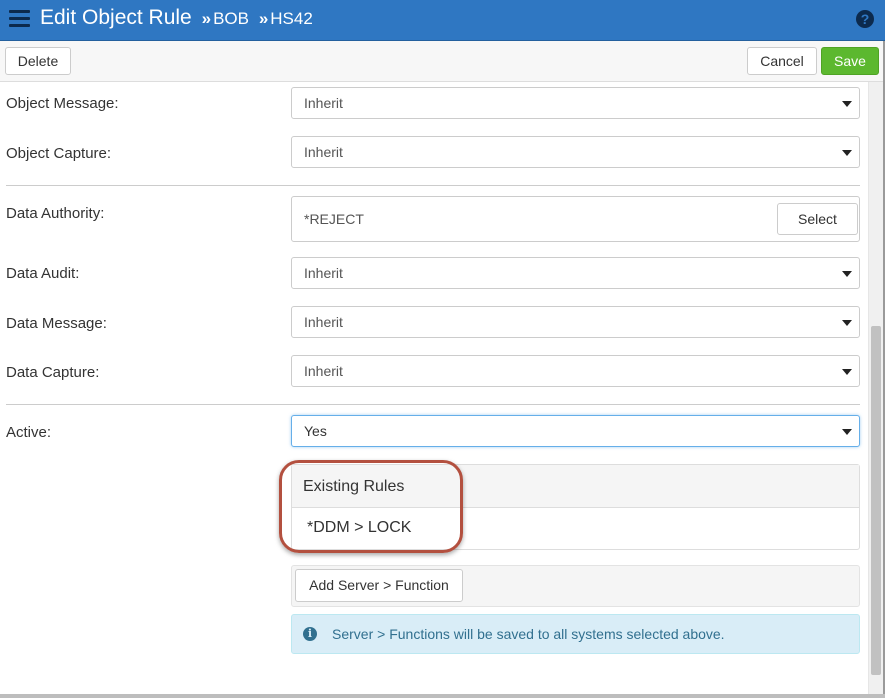  Describe the element at coordinates (116, 17) in the screenshot. I see `page-title-text: Edit Object Rule` at that location.